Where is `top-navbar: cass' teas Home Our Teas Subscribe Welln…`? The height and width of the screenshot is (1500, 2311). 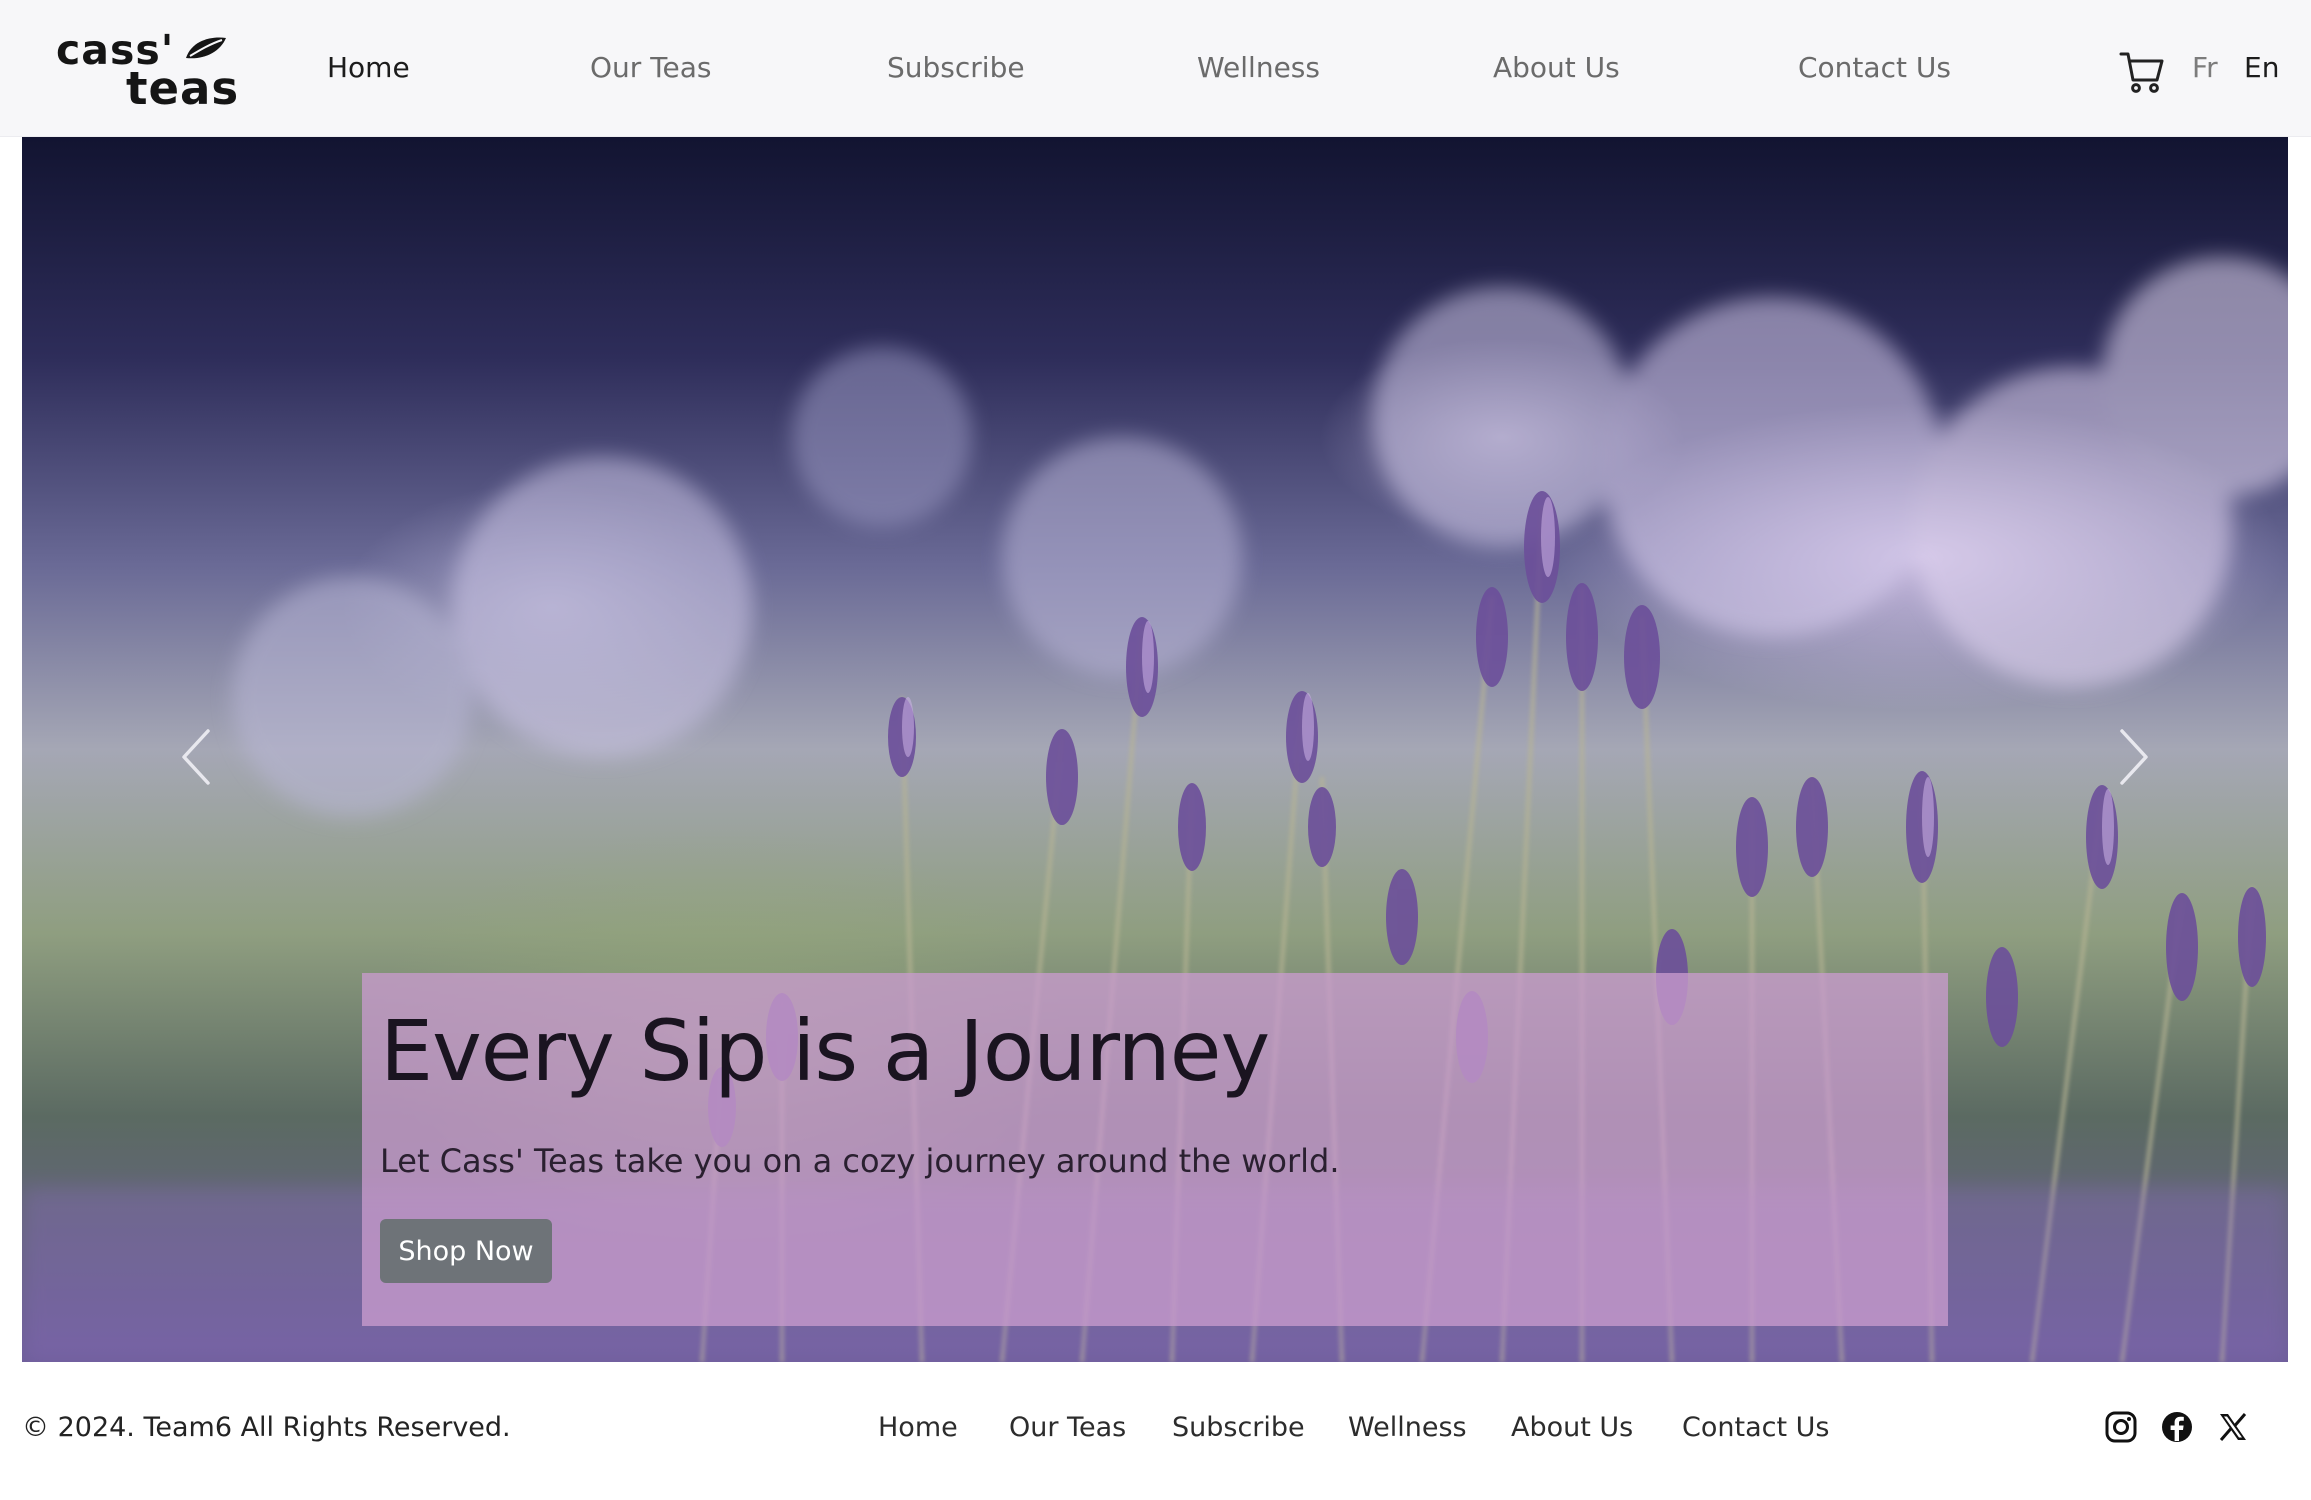
top-navbar: cass' teas Home Our Teas Subscribe Welln… is located at coordinates (1155, 68).